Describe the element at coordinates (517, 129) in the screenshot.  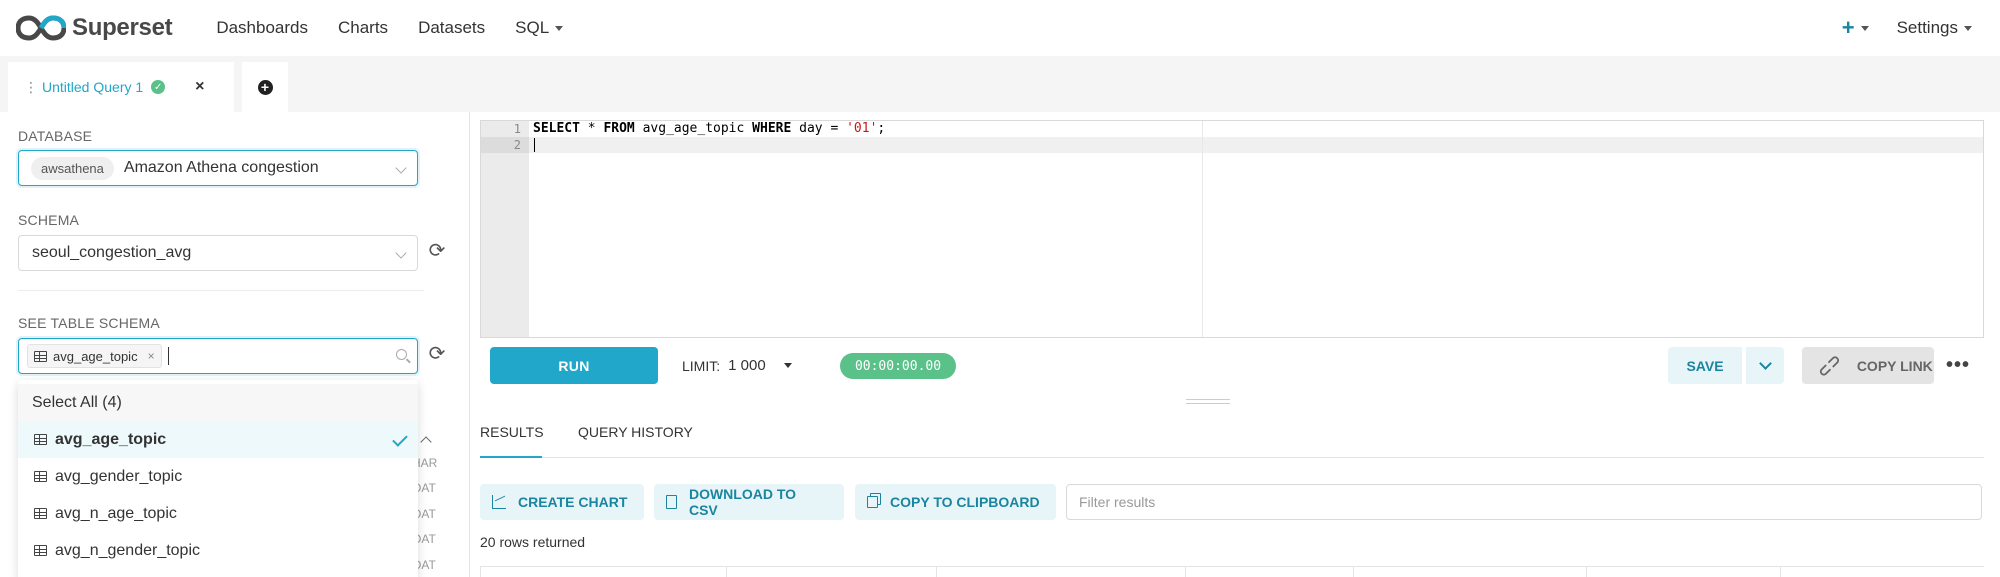
I see `line-number: 1` at that location.